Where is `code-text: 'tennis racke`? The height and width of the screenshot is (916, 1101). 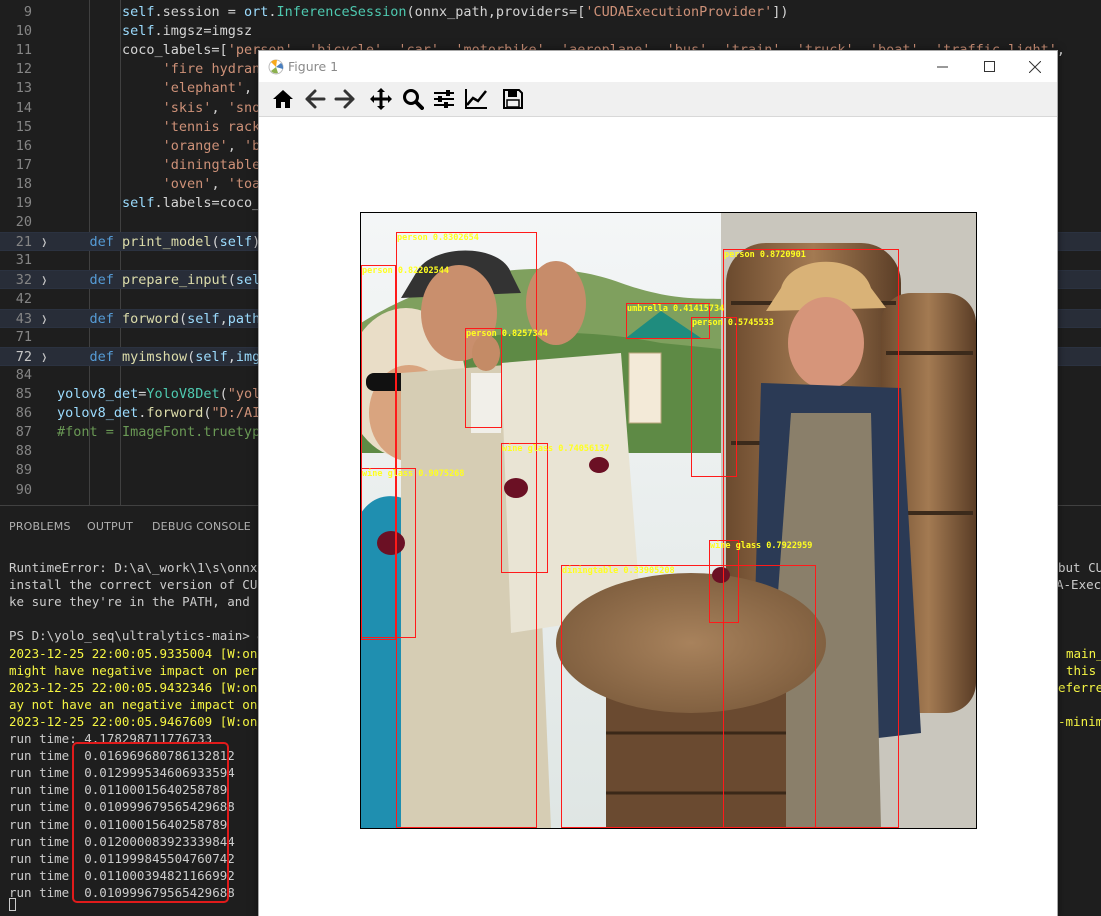
code-text: 'tennis racke is located at coordinates (215, 126).